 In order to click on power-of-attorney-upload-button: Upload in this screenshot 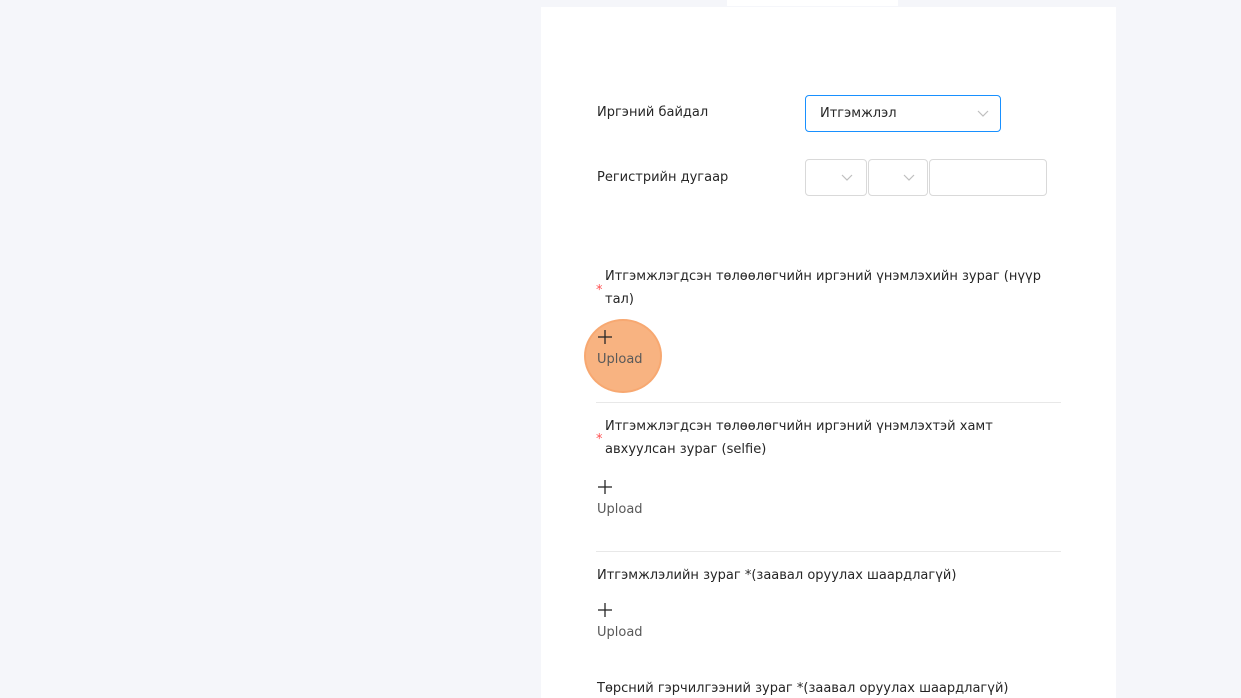, I will do `click(632, 627)`.